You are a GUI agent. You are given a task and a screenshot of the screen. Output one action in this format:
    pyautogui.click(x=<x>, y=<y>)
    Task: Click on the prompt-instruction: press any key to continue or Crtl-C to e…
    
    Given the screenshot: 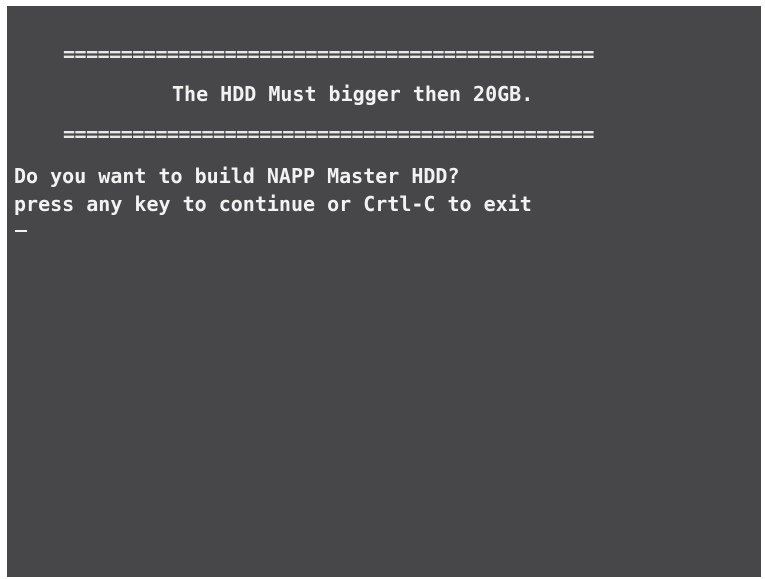 What is the action you would take?
    pyautogui.click(x=273, y=204)
    